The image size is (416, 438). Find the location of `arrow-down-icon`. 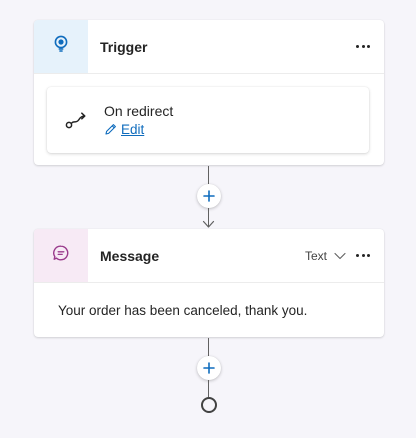

arrow-down-icon is located at coordinates (208, 224).